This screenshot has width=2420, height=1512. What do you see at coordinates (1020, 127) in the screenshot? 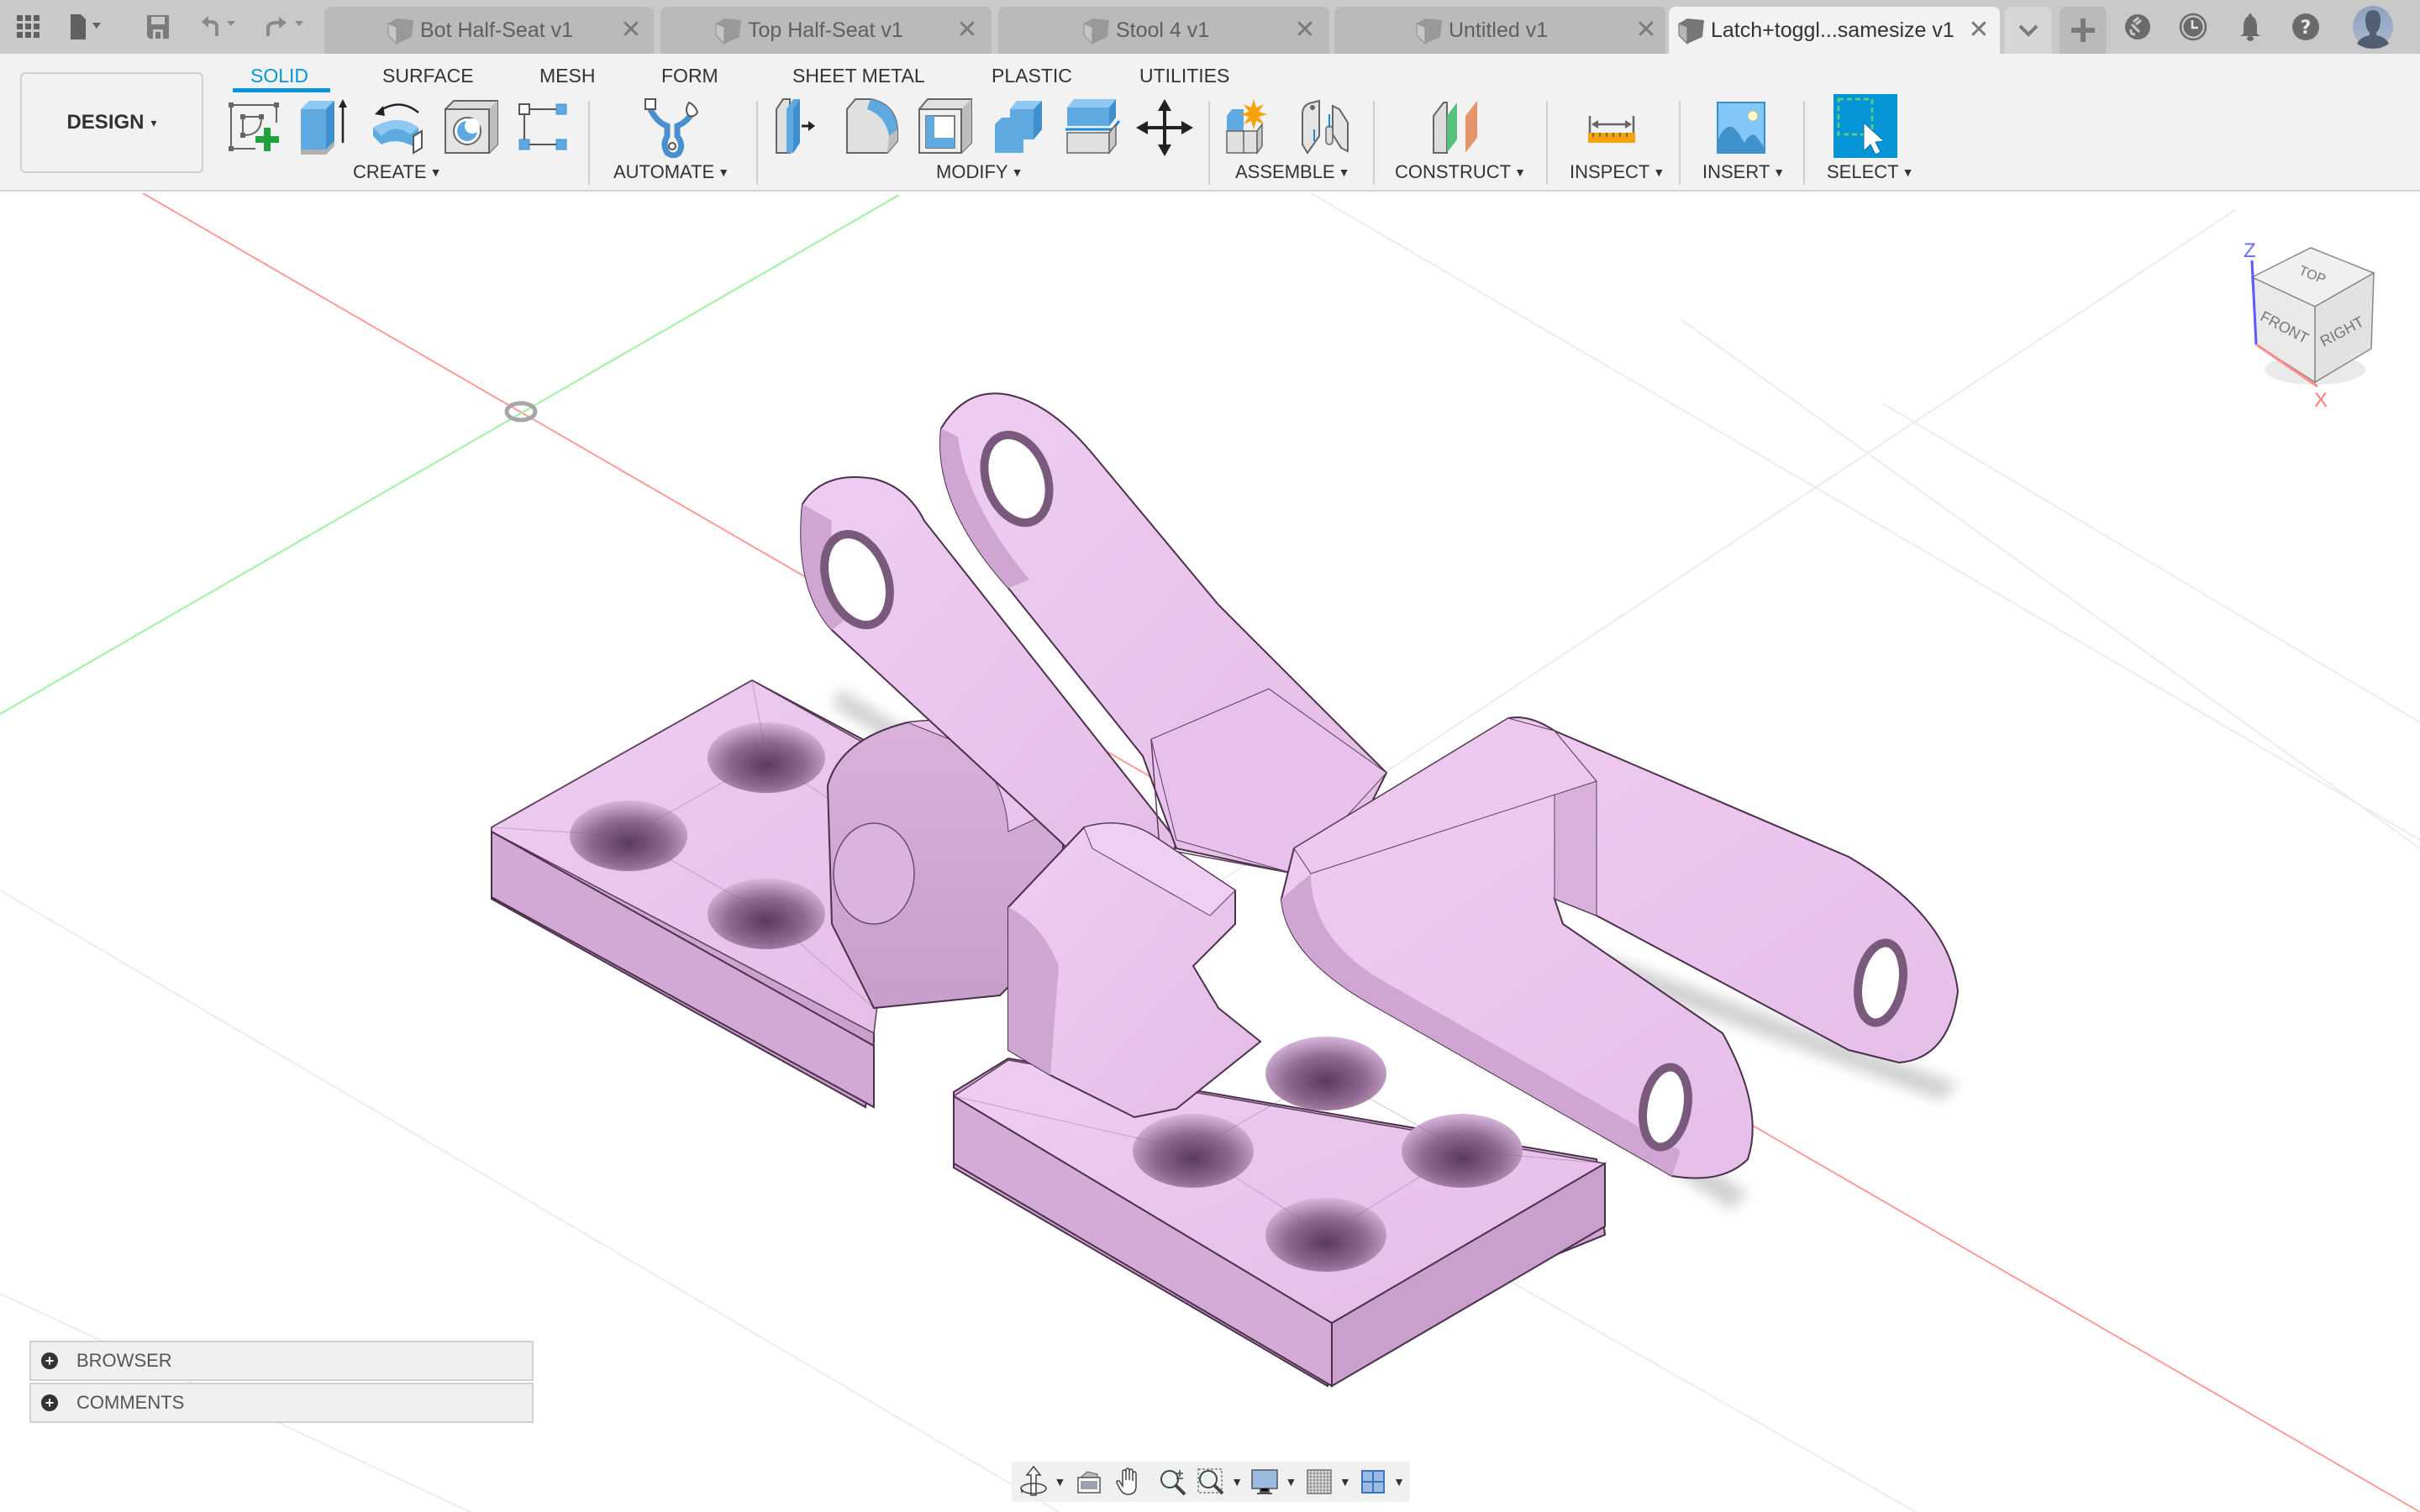
I see `combine-button` at bounding box center [1020, 127].